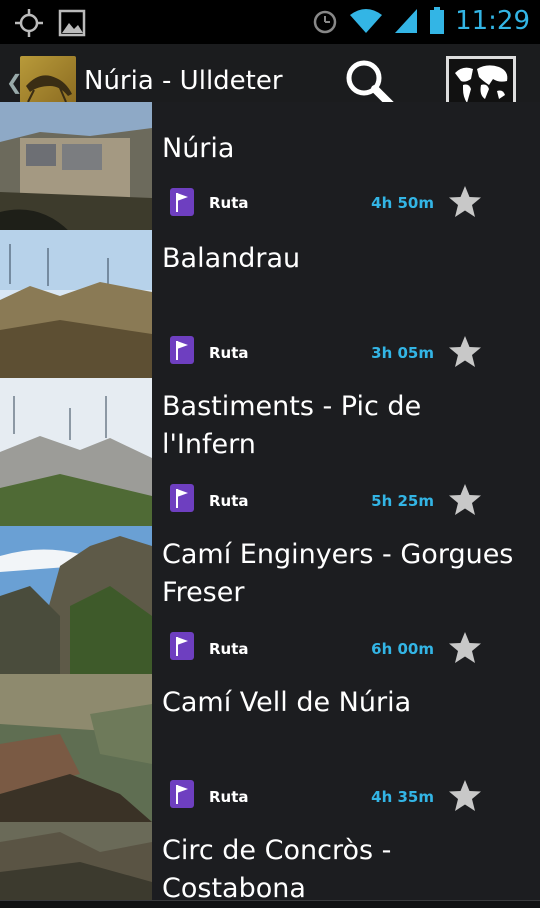  I want to click on route-duration: 4h 35m, so click(402, 797).